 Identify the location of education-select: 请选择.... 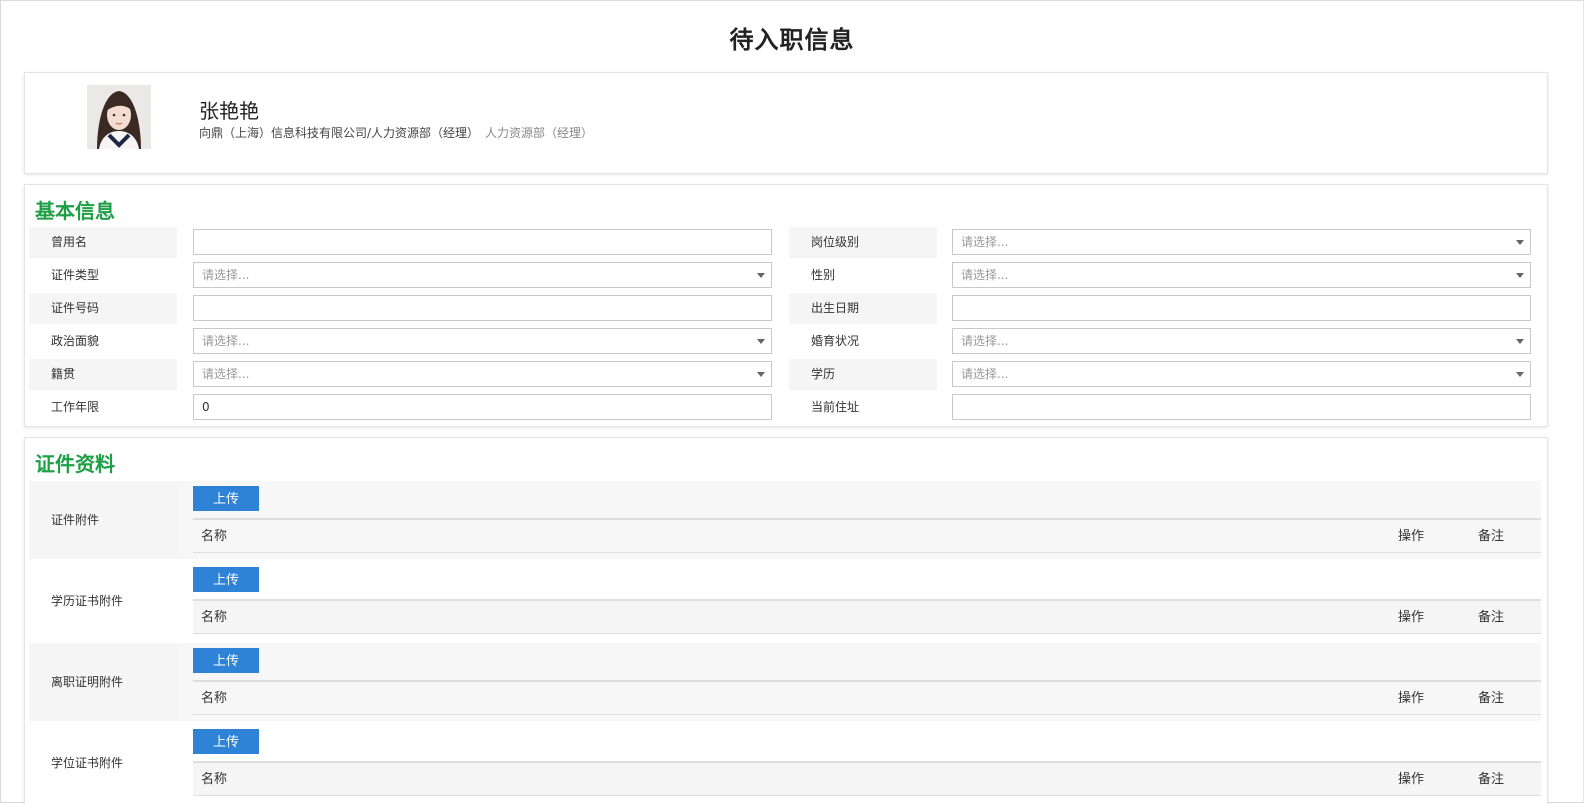
(1241, 374).